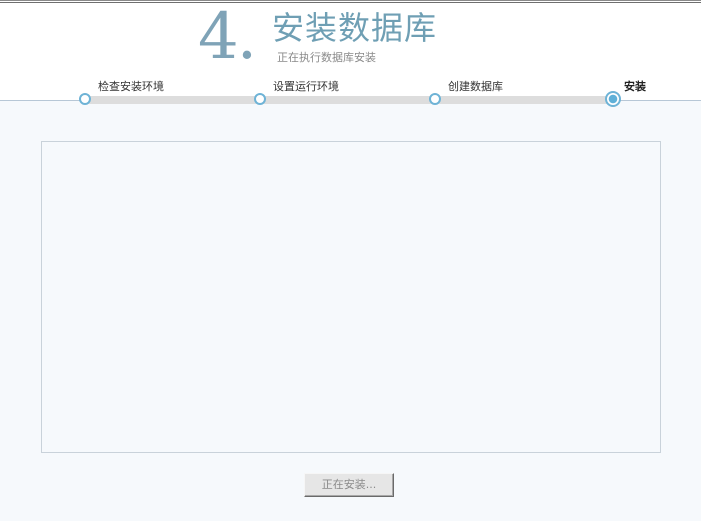 The height and width of the screenshot is (521, 701). Describe the element at coordinates (435, 99) in the screenshot. I see `progress-step-dot-create-database` at that location.